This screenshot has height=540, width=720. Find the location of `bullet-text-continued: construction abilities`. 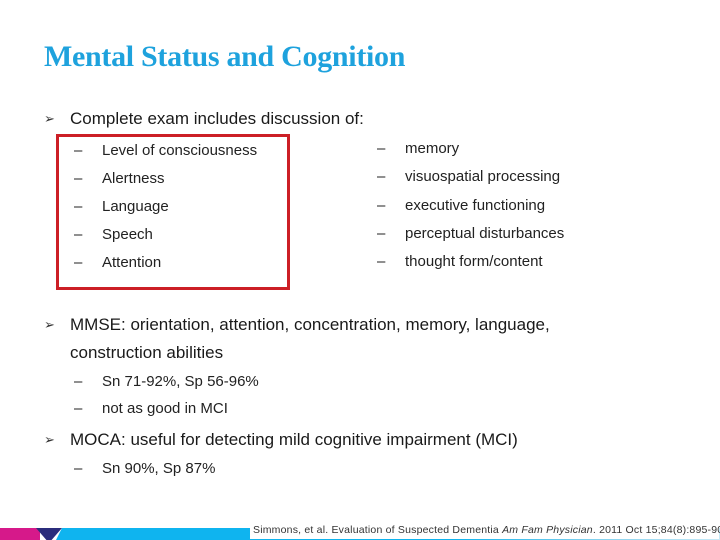

bullet-text-continued: construction abilities is located at coordinates (147, 352).